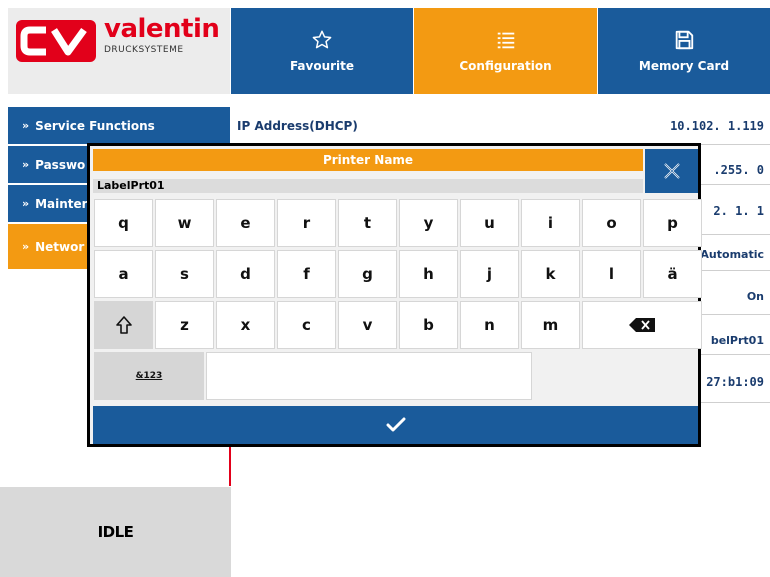 Image resolution: width=770 pixels, height=577 pixels. What do you see at coordinates (245, 325) in the screenshot?
I see `key: x` at bounding box center [245, 325].